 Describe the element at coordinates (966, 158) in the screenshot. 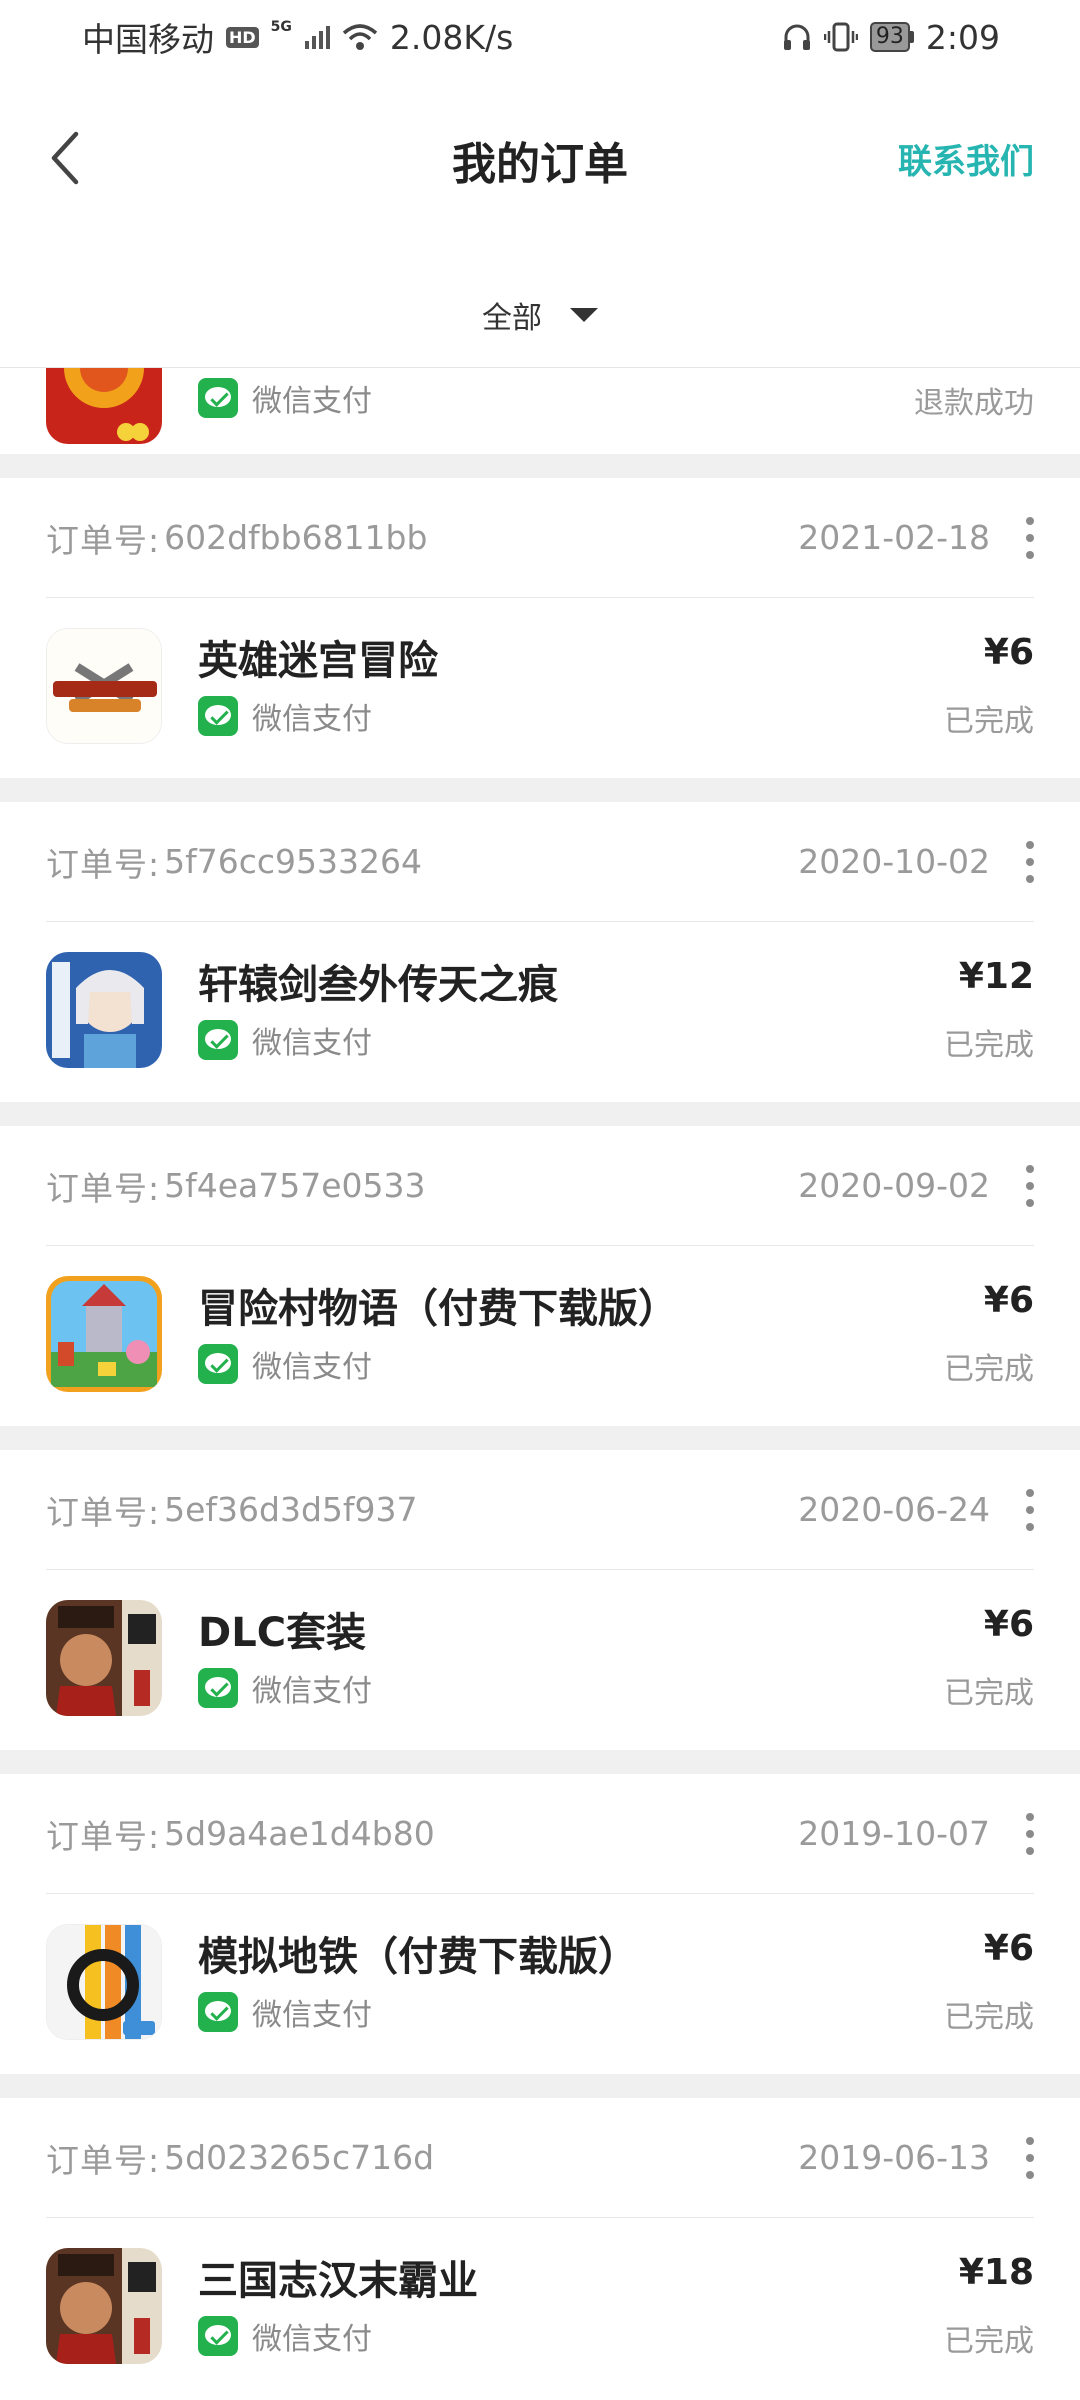

I see `contact-us-link: 联系我们` at that location.